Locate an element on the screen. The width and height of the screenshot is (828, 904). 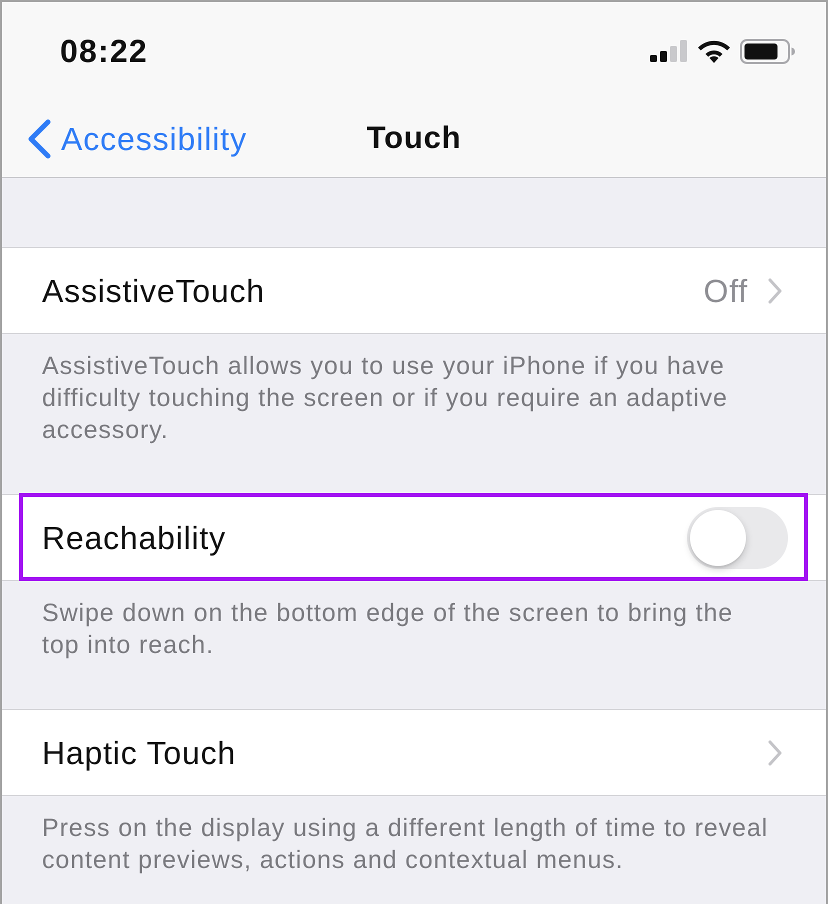
settings-row: Reachability is located at coordinates (414, 537).